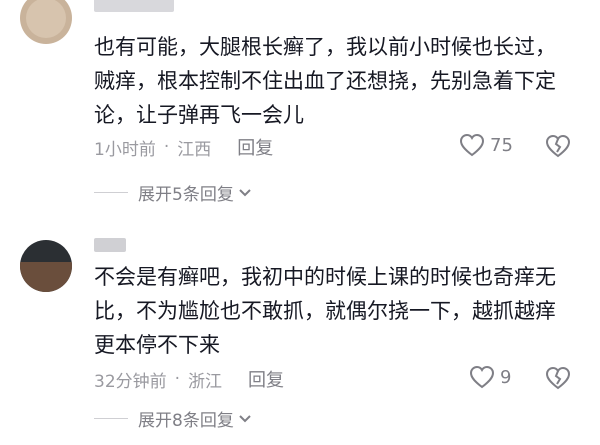 The height and width of the screenshot is (445, 600). I want to click on comment-location: 浙江, so click(205, 381).